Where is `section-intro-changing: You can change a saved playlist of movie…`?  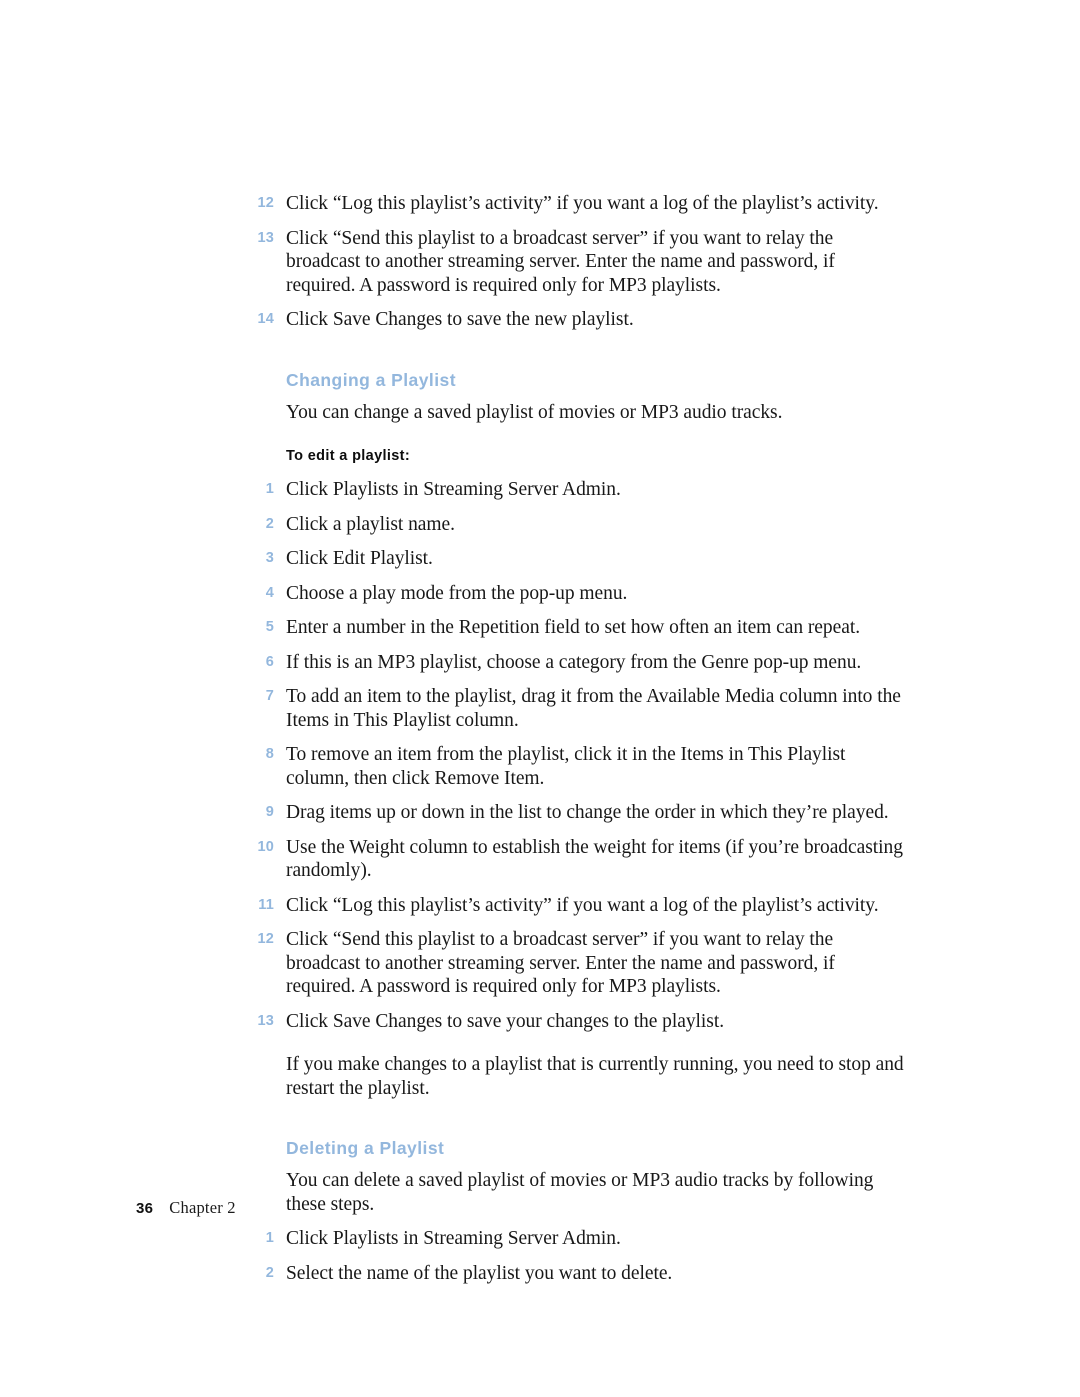 section-intro-changing: You can change a saved playlist of movie… is located at coordinates (534, 412).